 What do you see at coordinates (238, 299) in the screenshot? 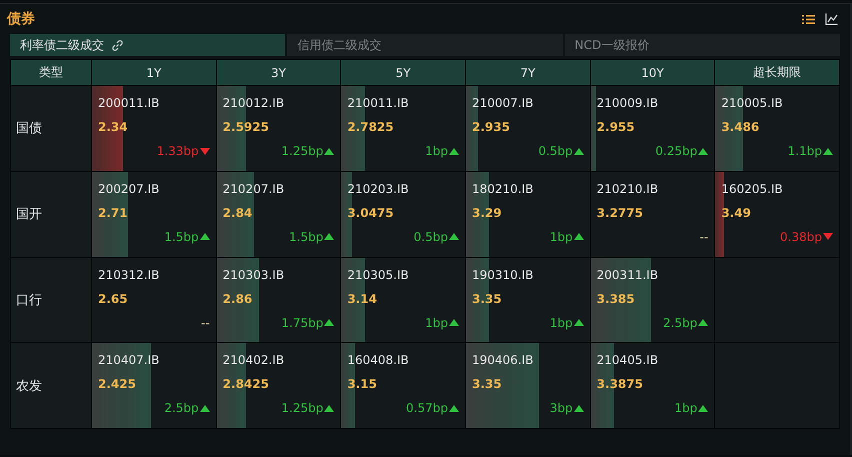
I see `yield-value: 2.86` at bounding box center [238, 299].